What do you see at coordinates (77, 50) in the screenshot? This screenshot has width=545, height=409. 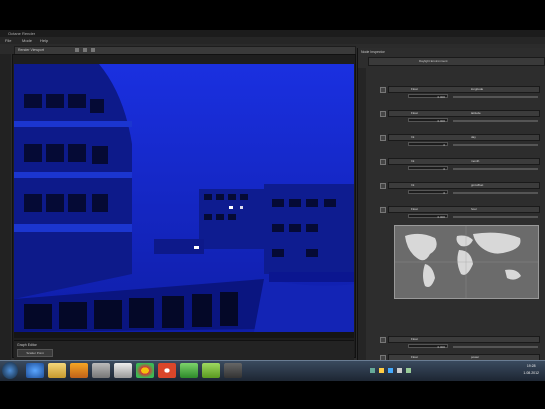 I see `render-start-icon` at bounding box center [77, 50].